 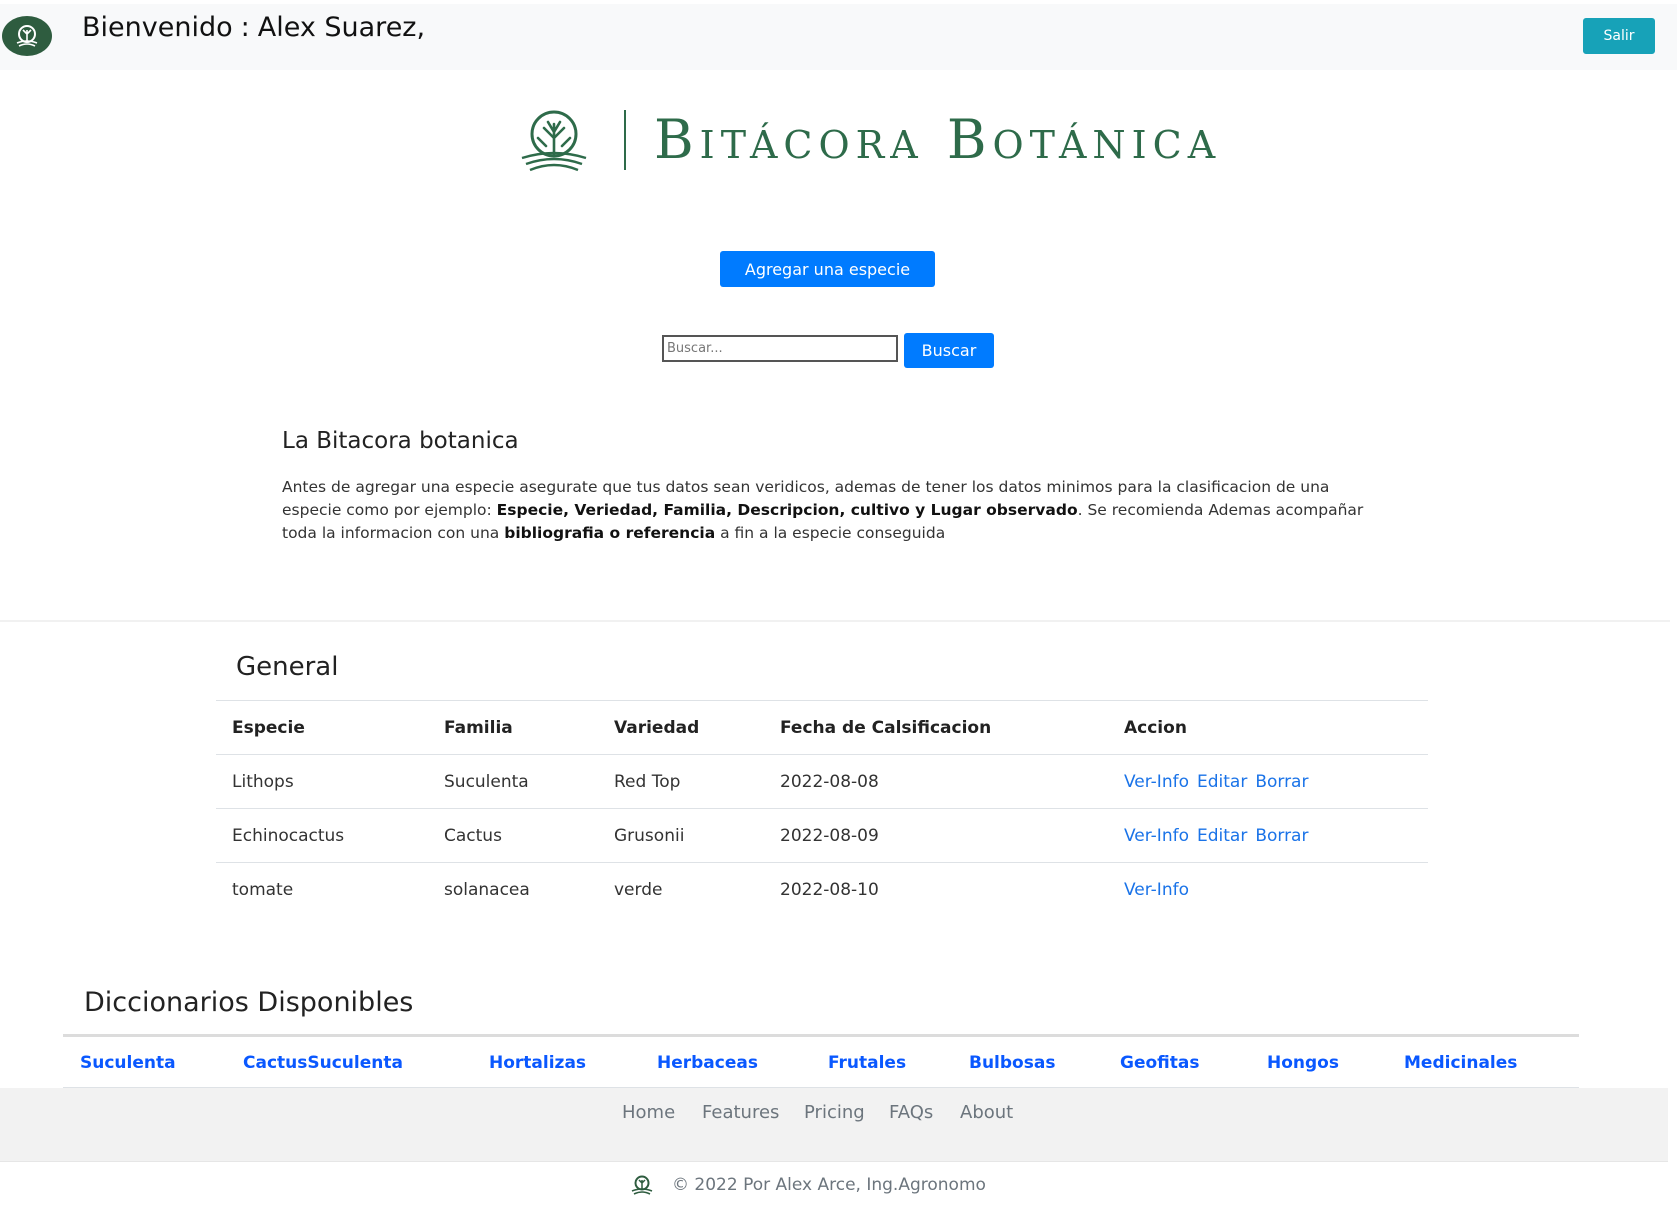 I want to click on column-header-fecha: Fecha de Calsificacion, so click(x=936, y=727).